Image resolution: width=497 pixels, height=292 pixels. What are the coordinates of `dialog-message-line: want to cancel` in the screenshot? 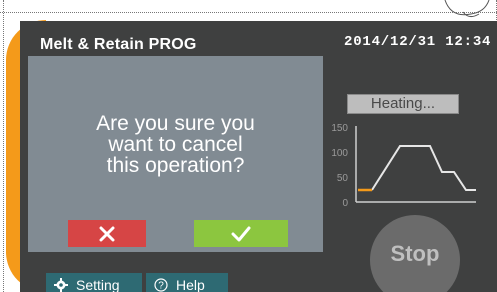 It's located at (175, 144).